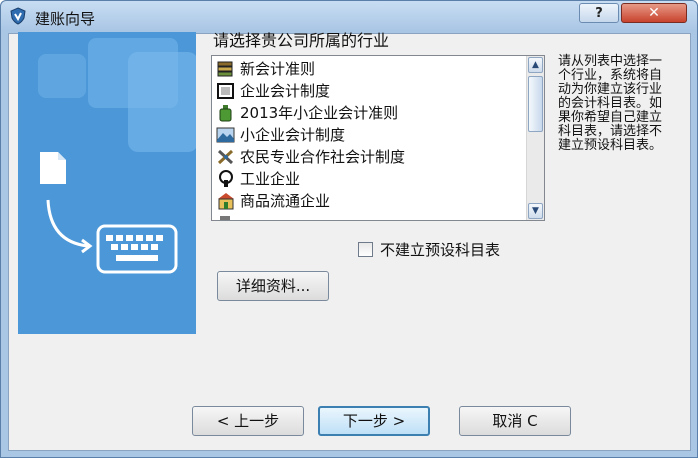  I want to click on list-item: 企业会计制度, so click(368, 91).